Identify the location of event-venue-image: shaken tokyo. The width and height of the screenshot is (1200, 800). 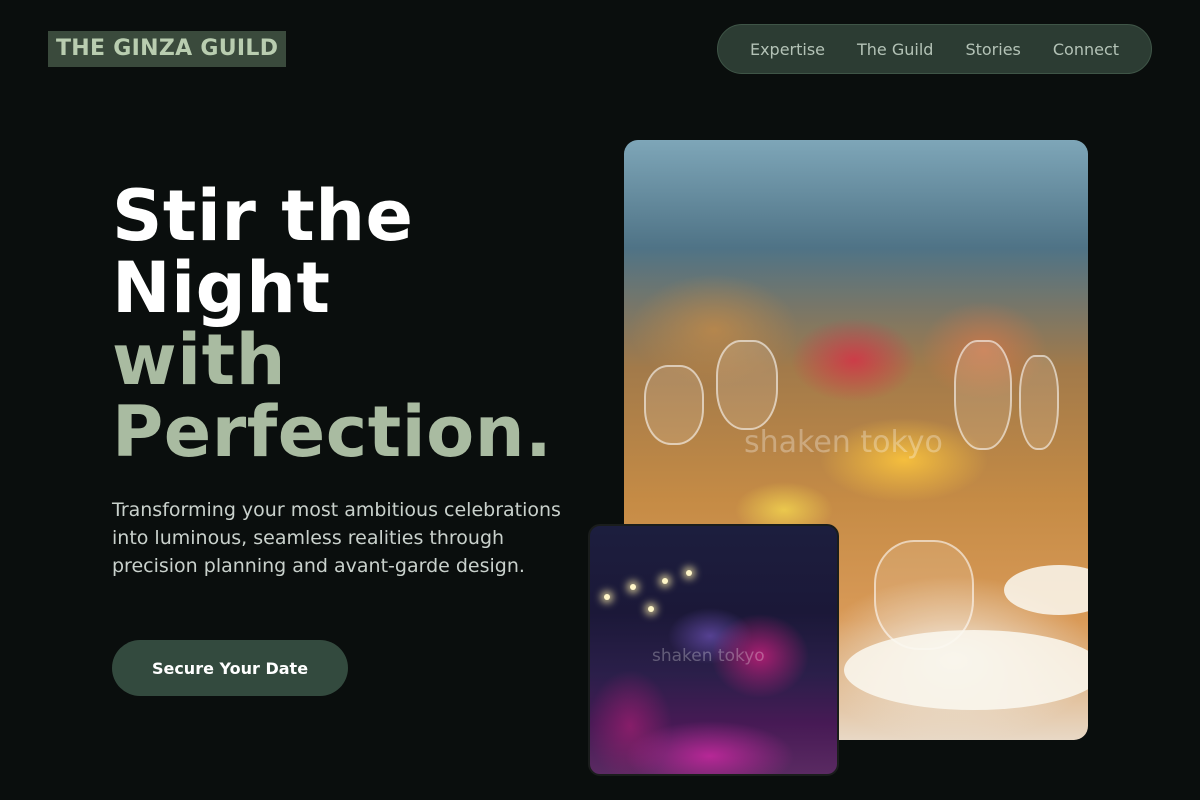
(713, 650).